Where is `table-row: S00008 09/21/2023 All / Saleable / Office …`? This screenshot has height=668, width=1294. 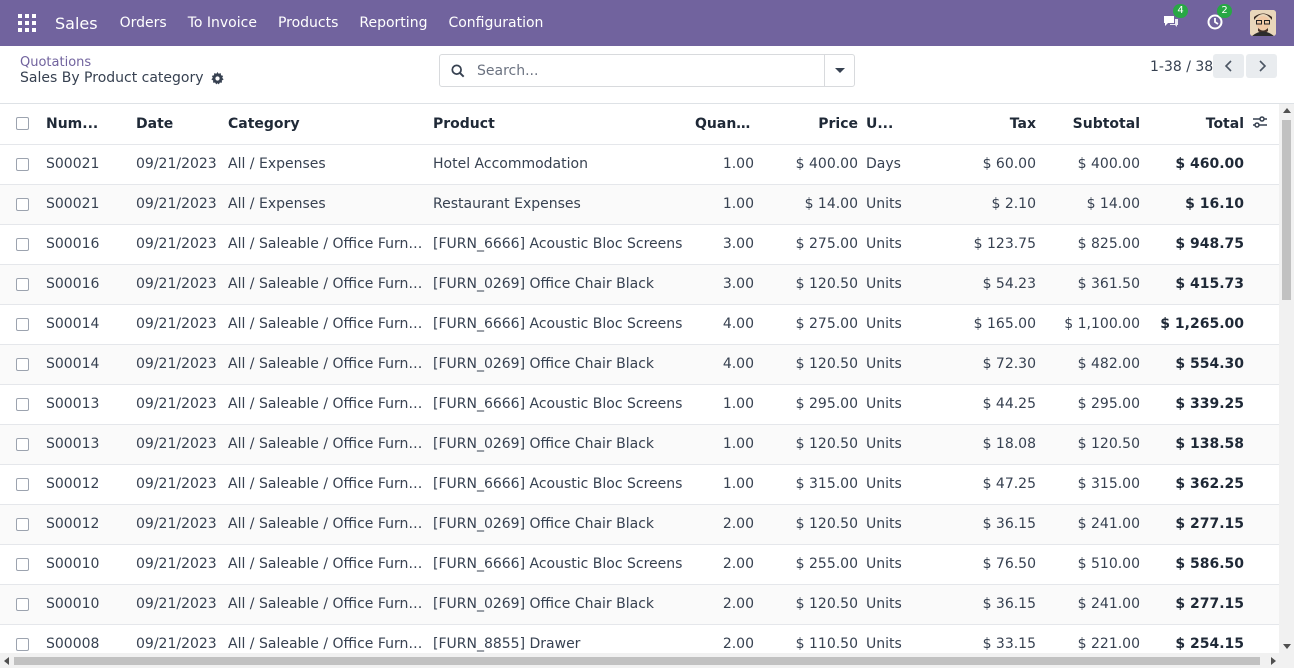 table-row: S00008 09/21/2023 All / Saleable / Office … is located at coordinates (639, 638).